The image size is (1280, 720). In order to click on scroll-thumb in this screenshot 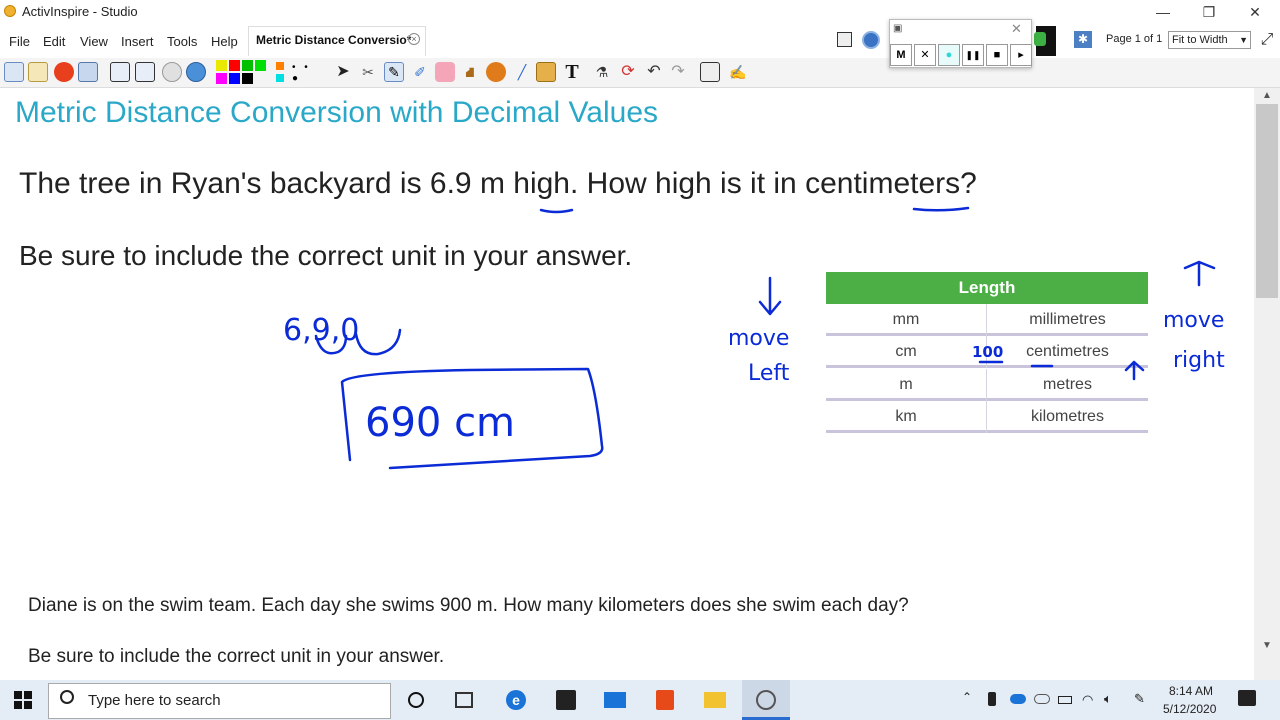, I will do `click(1267, 201)`.